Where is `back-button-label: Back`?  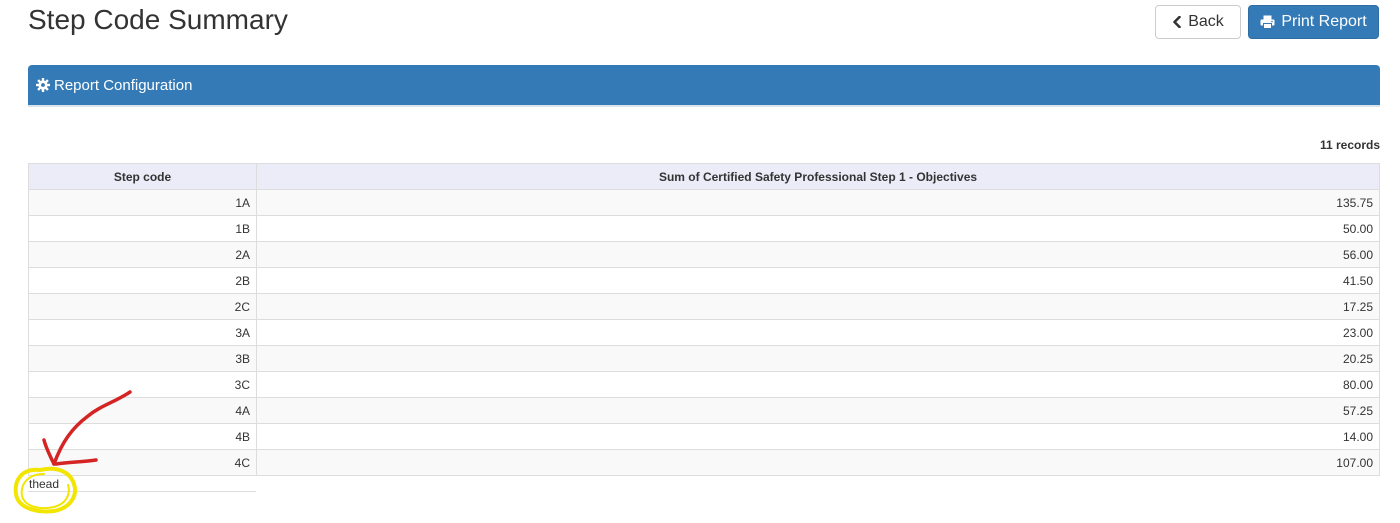
back-button-label: Back is located at coordinates (1206, 21).